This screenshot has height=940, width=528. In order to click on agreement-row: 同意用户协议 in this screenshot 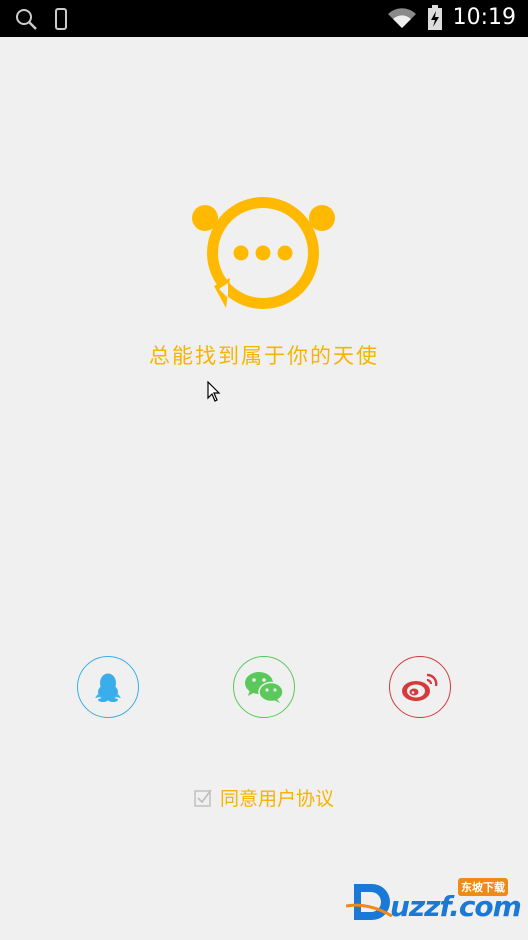, I will do `click(264, 797)`.